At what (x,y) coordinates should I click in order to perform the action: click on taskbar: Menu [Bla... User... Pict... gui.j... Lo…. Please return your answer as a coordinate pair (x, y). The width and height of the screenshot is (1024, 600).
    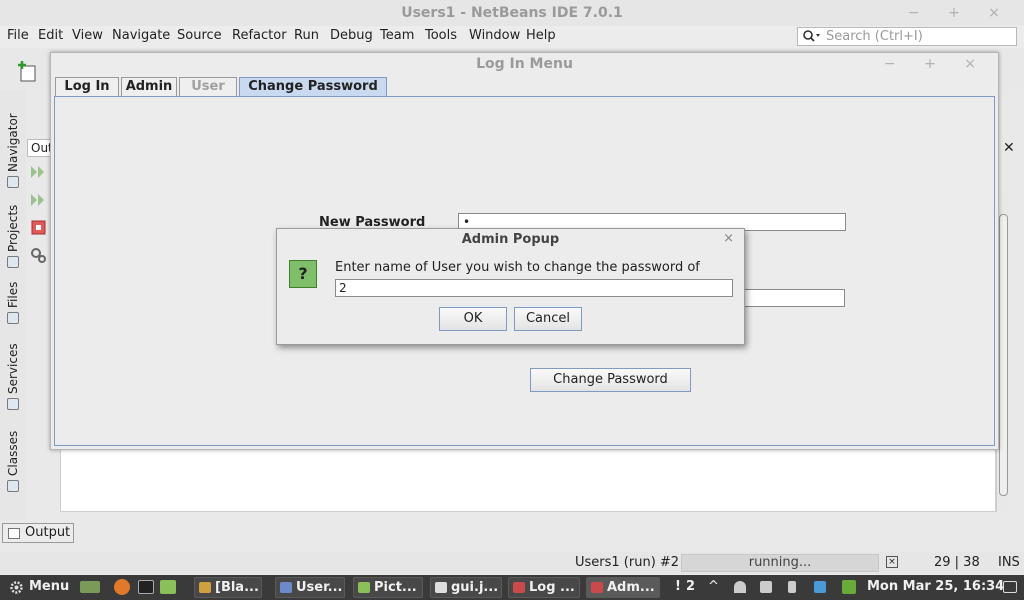
    Looking at the image, I should click on (512, 587).